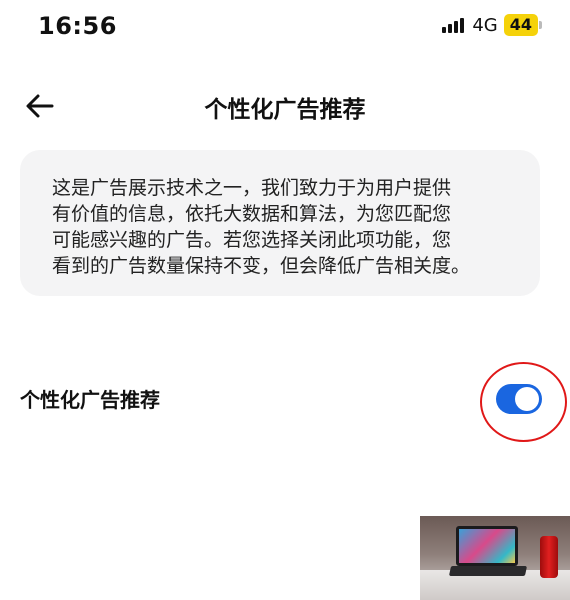  I want to click on header: 个性化广告推荐, so click(285, 106).